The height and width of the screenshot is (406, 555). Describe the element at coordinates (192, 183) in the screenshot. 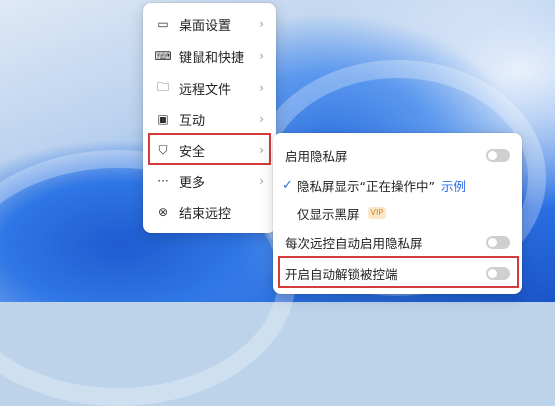

I see `menu-item-label: 更多` at that location.